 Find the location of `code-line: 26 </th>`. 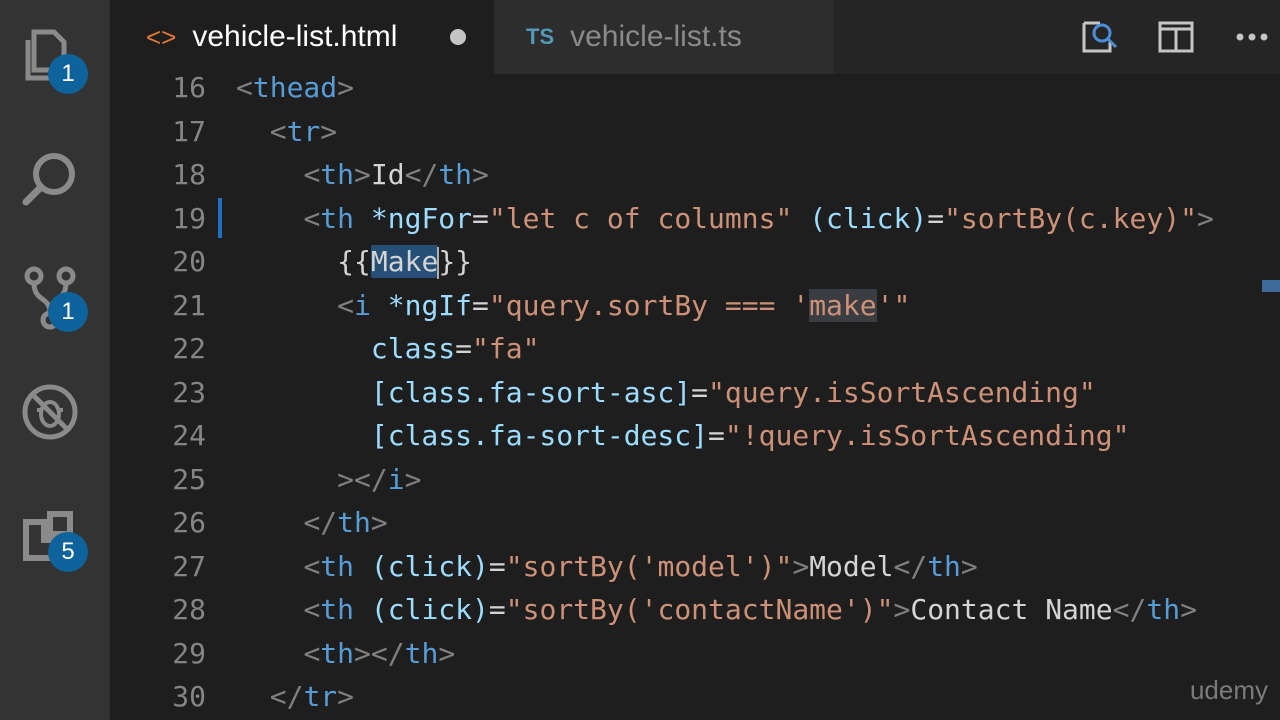

code-line: 26 </th> is located at coordinates (695, 523).